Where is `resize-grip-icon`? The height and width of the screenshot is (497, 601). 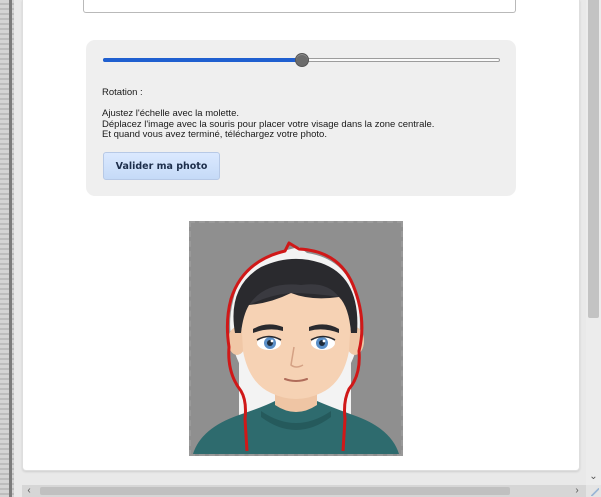 resize-grip-icon is located at coordinates (595, 492).